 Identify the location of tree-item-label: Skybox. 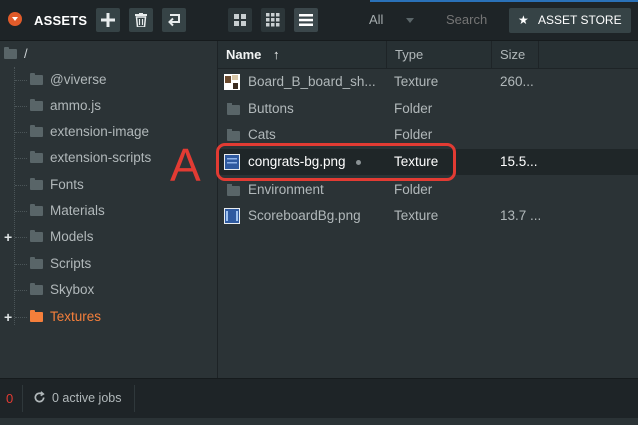
(72, 289).